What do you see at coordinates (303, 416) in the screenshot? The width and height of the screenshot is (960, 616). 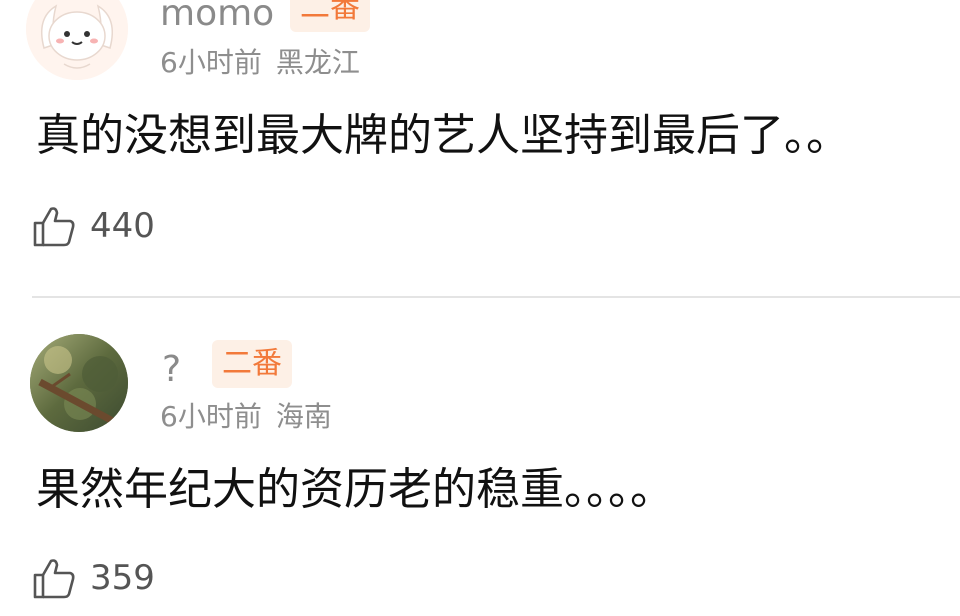 I see `comment-location: 海南` at bounding box center [303, 416].